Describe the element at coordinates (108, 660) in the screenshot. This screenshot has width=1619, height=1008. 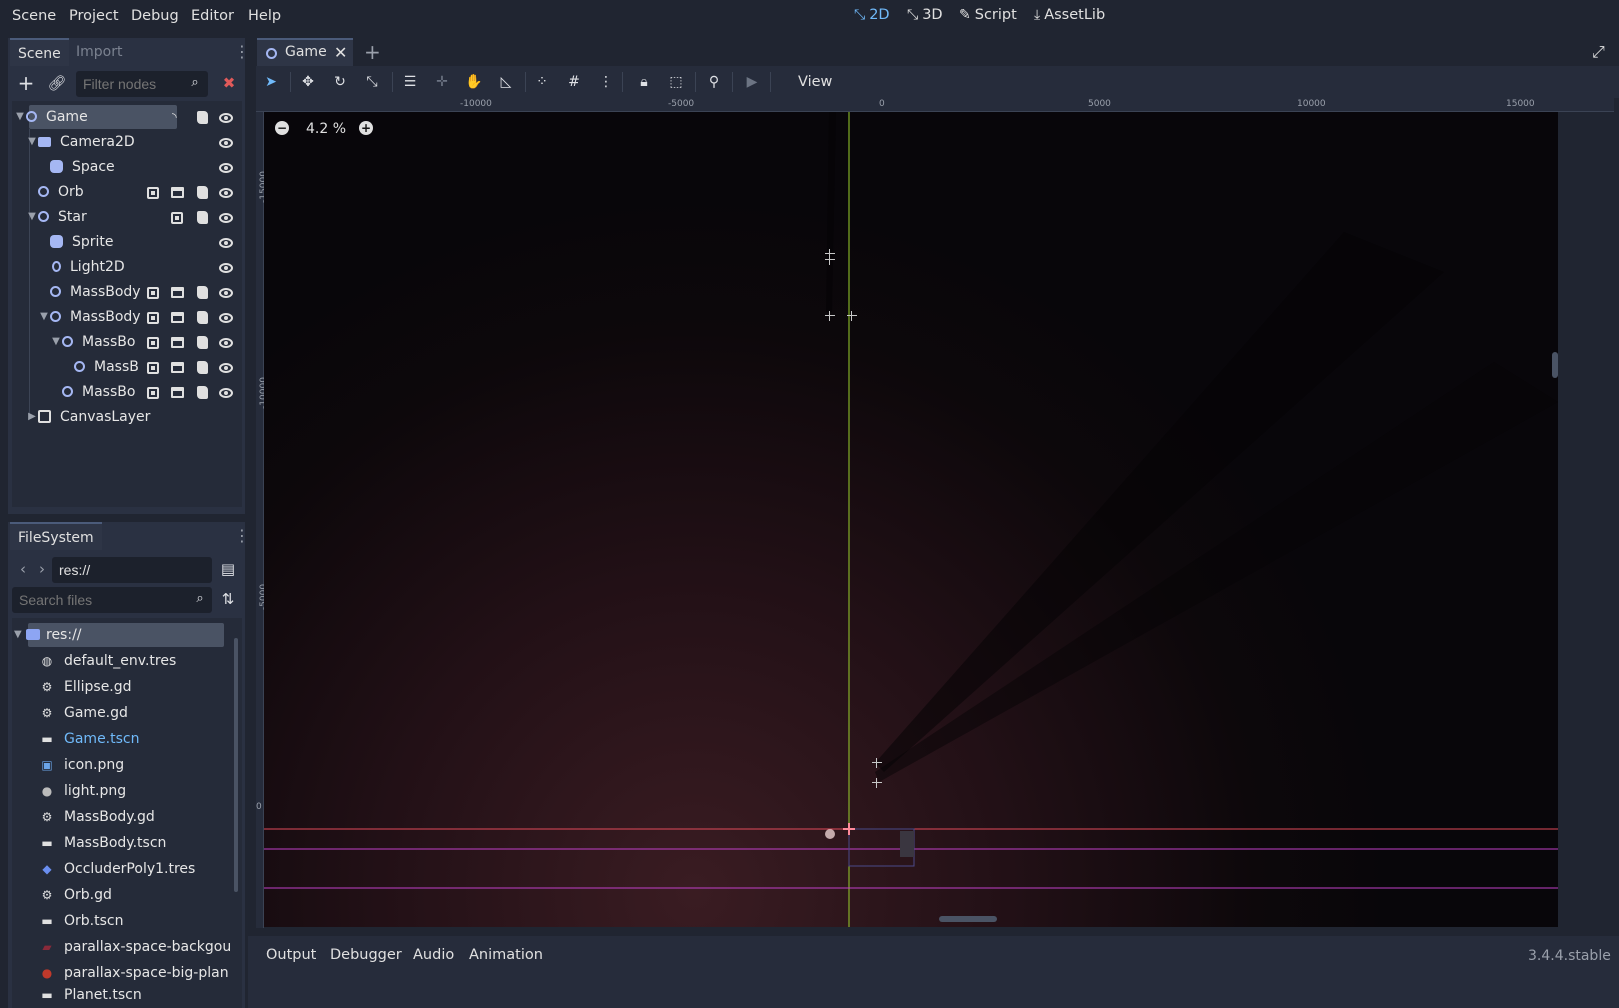
I see `file-item: ◍ default_env.tres` at that location.